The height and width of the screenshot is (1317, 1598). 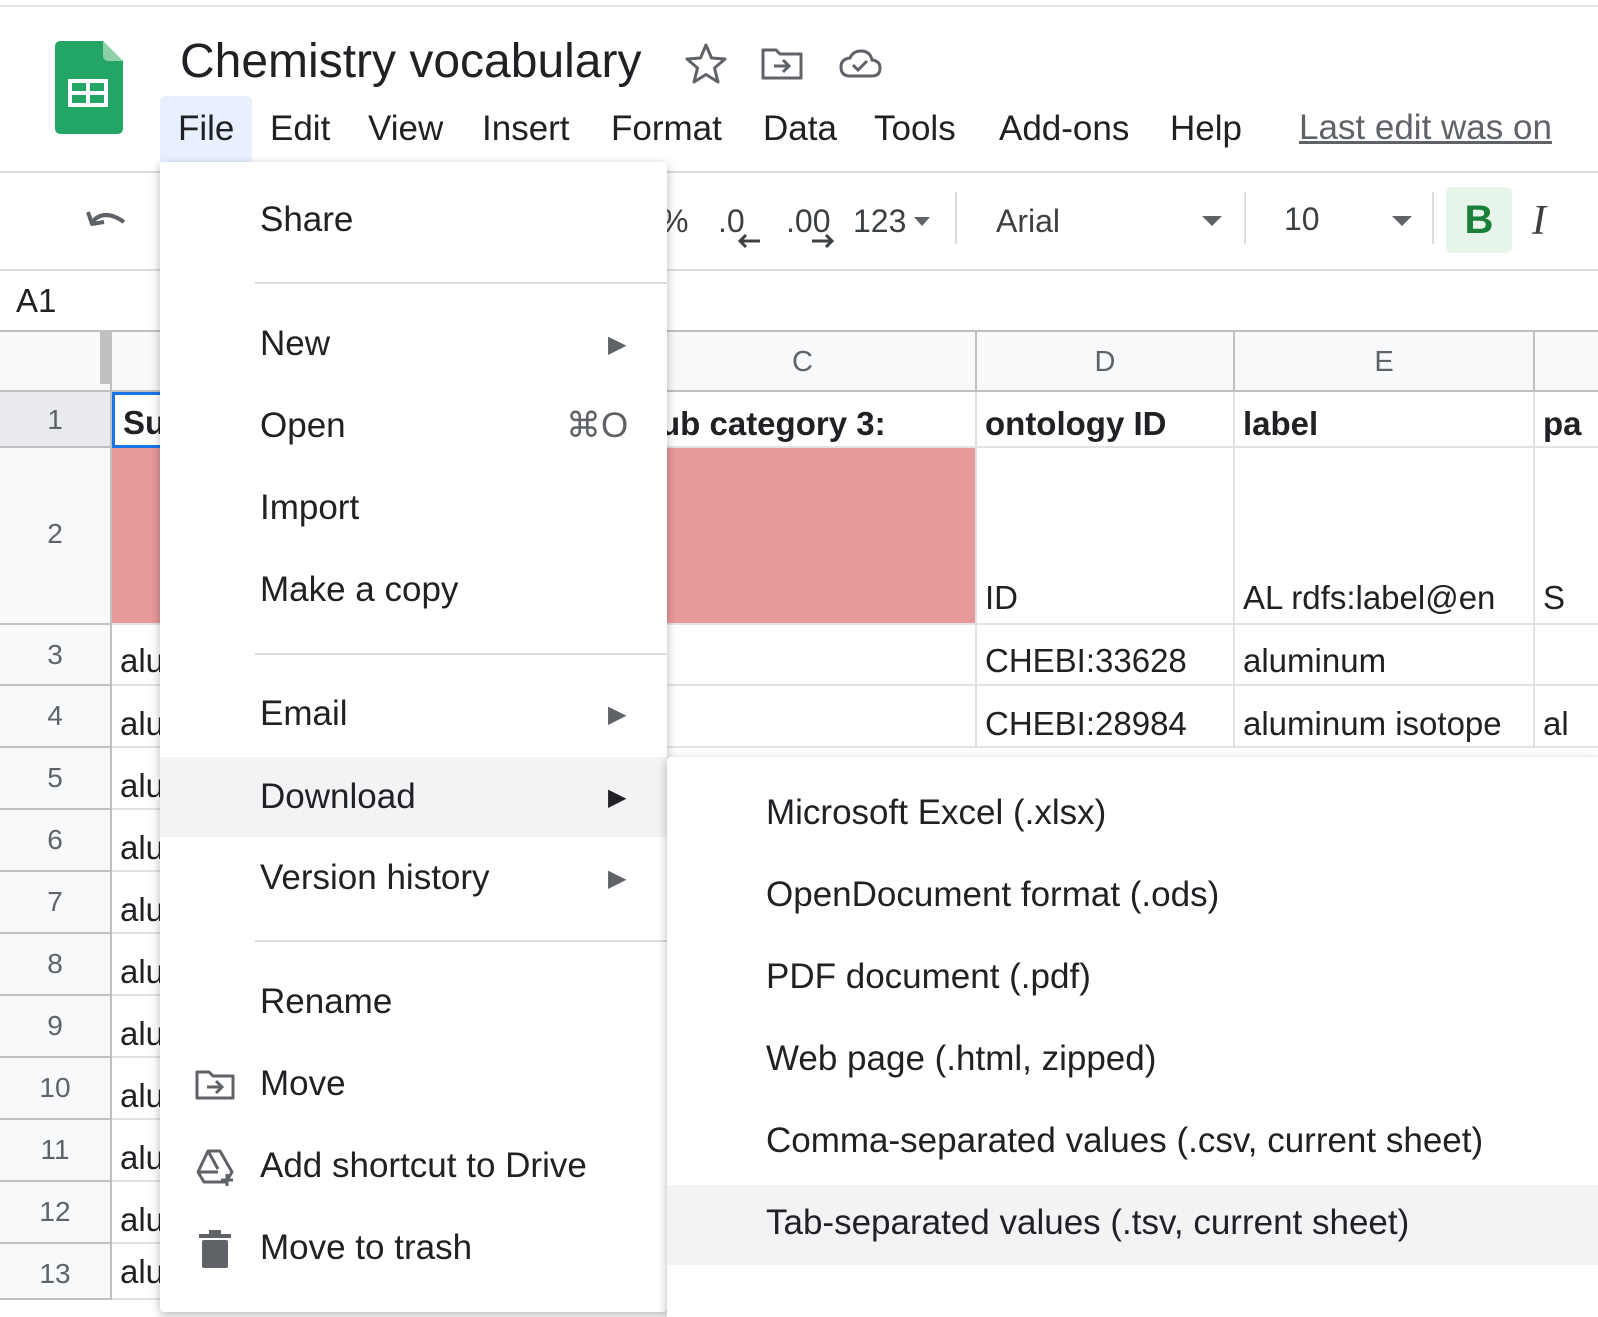 I want to click on italic-button: I, so click(x=1539, y=221).